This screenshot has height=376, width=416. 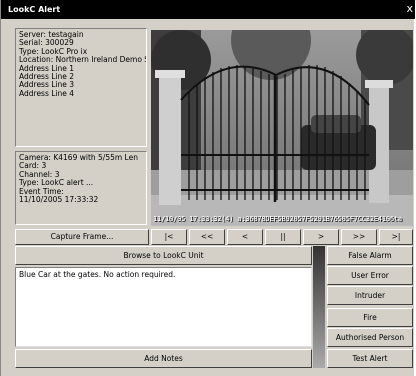 What do you see at coordinates (283, 237) in the screenshot?
I see `pause-button: ||` at bounding box center [283, 237].